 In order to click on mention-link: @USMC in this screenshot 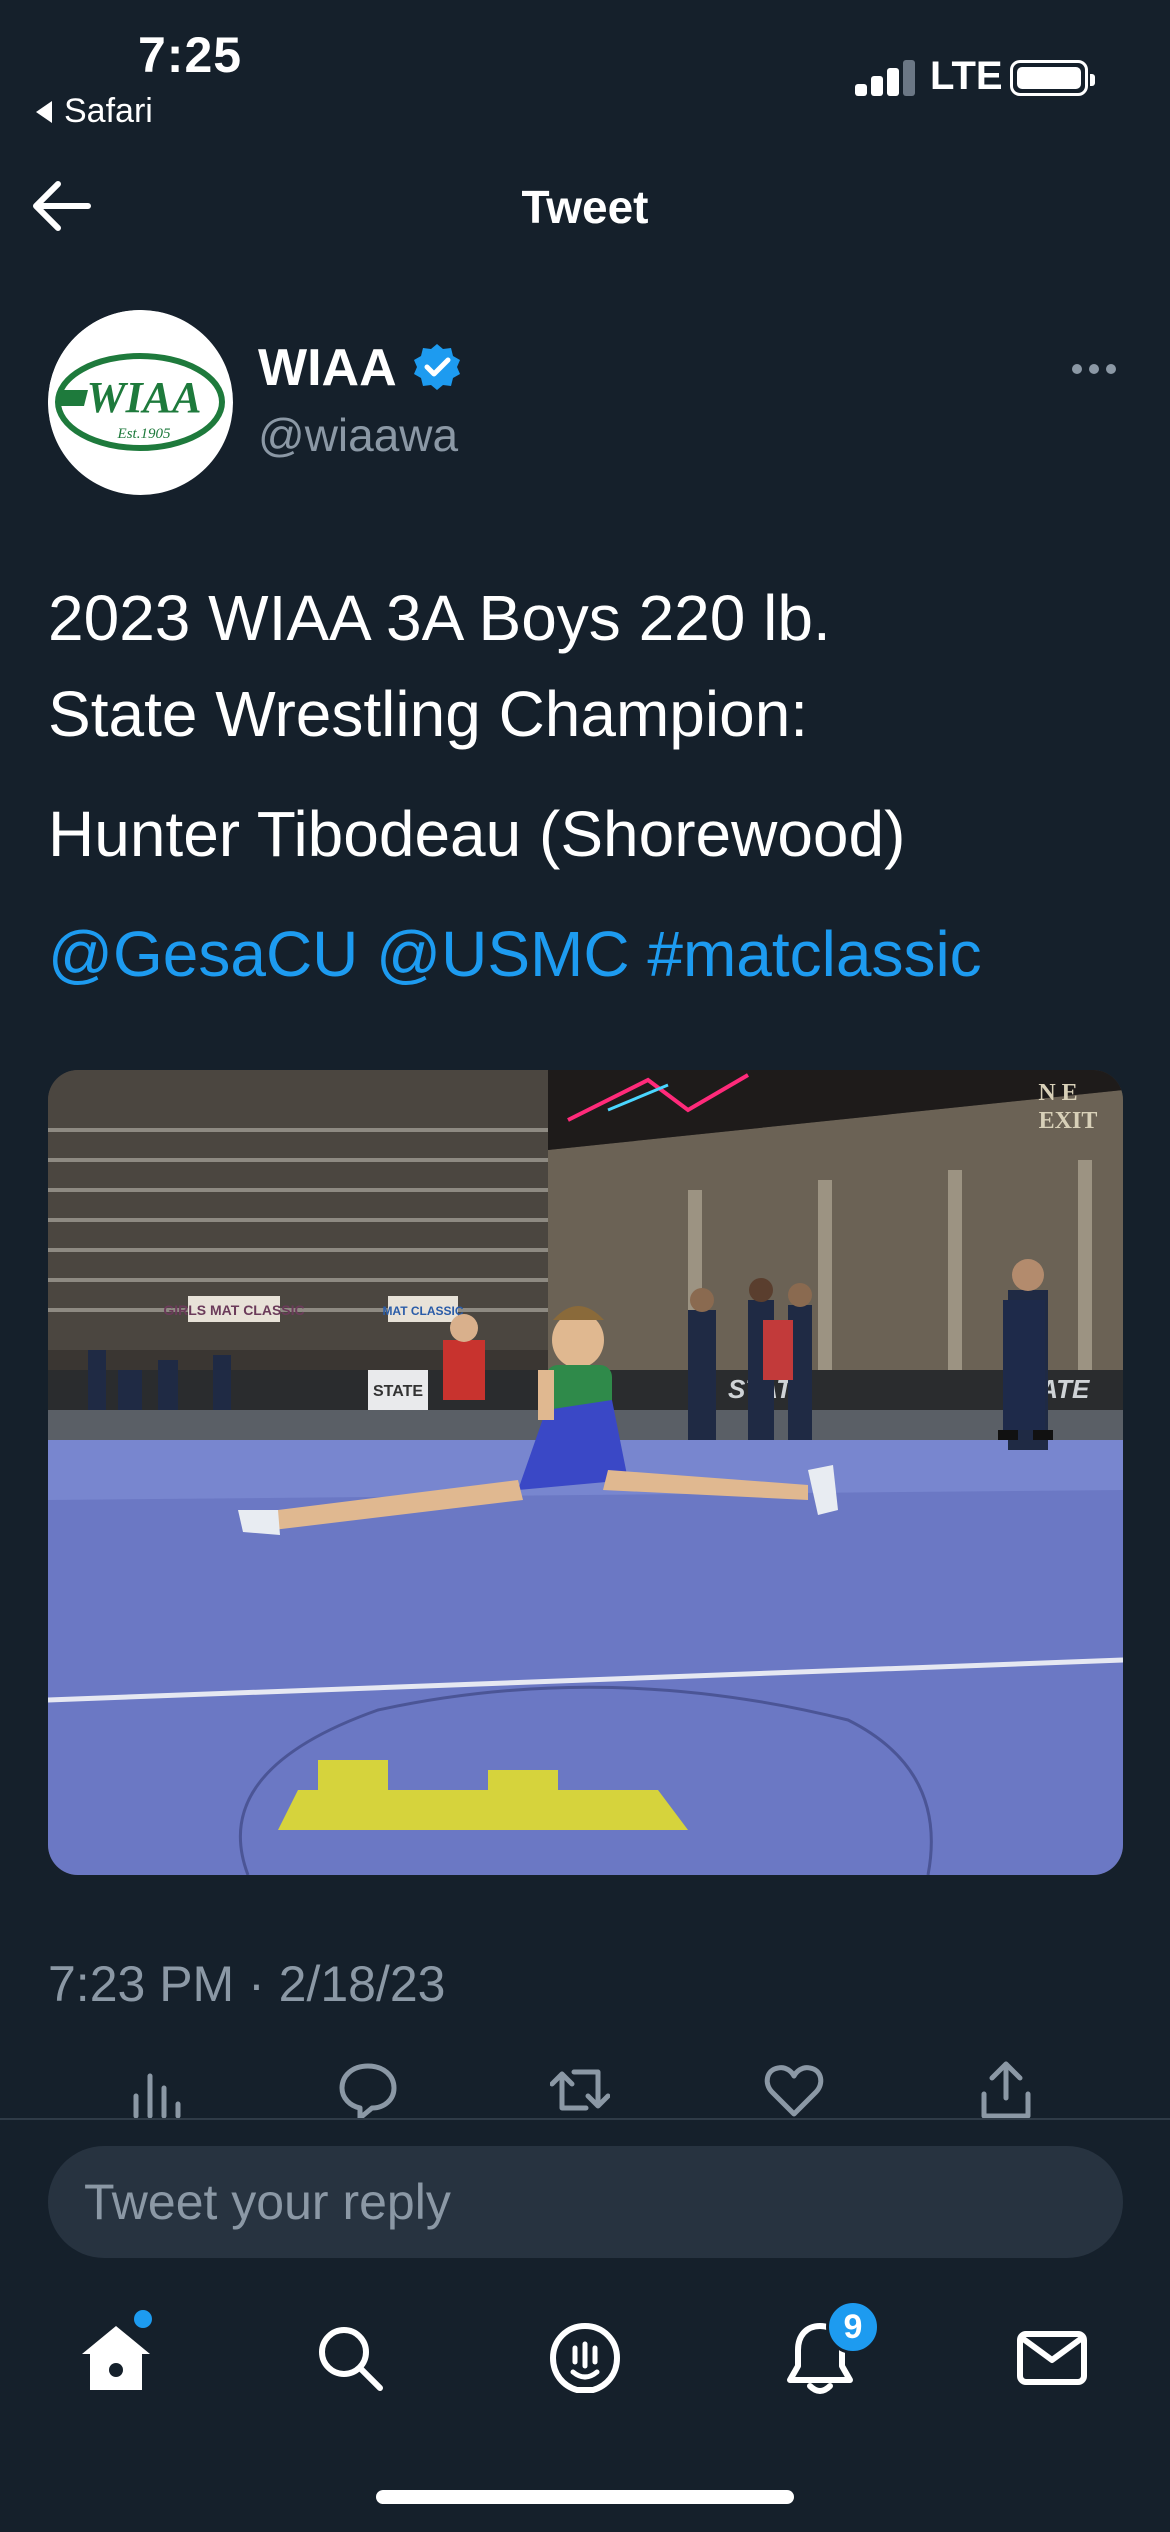, I will do `click(502, 954)`.